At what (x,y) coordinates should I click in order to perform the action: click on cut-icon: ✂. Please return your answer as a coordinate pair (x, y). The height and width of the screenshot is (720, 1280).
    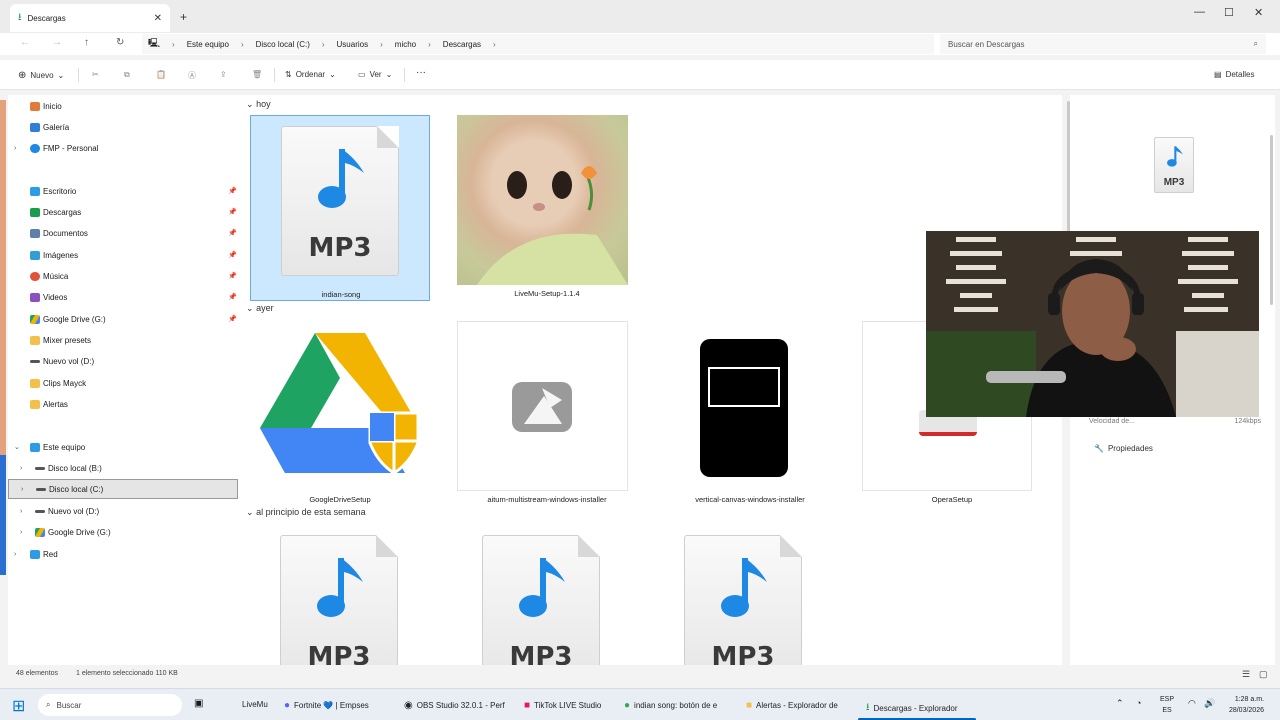
    Looking at the image, I should click on (95, 74).